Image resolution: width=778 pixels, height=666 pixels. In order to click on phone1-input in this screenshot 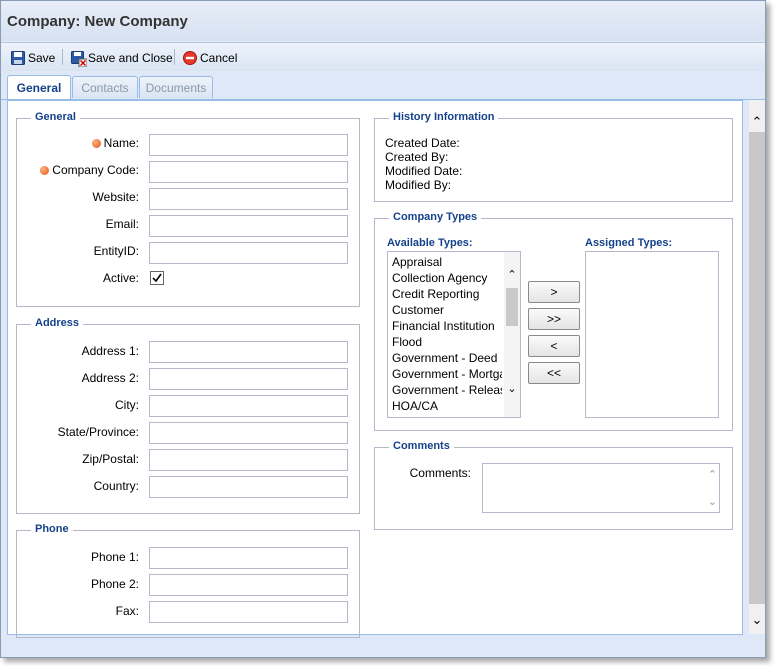, I will do `click(248, 558)`.